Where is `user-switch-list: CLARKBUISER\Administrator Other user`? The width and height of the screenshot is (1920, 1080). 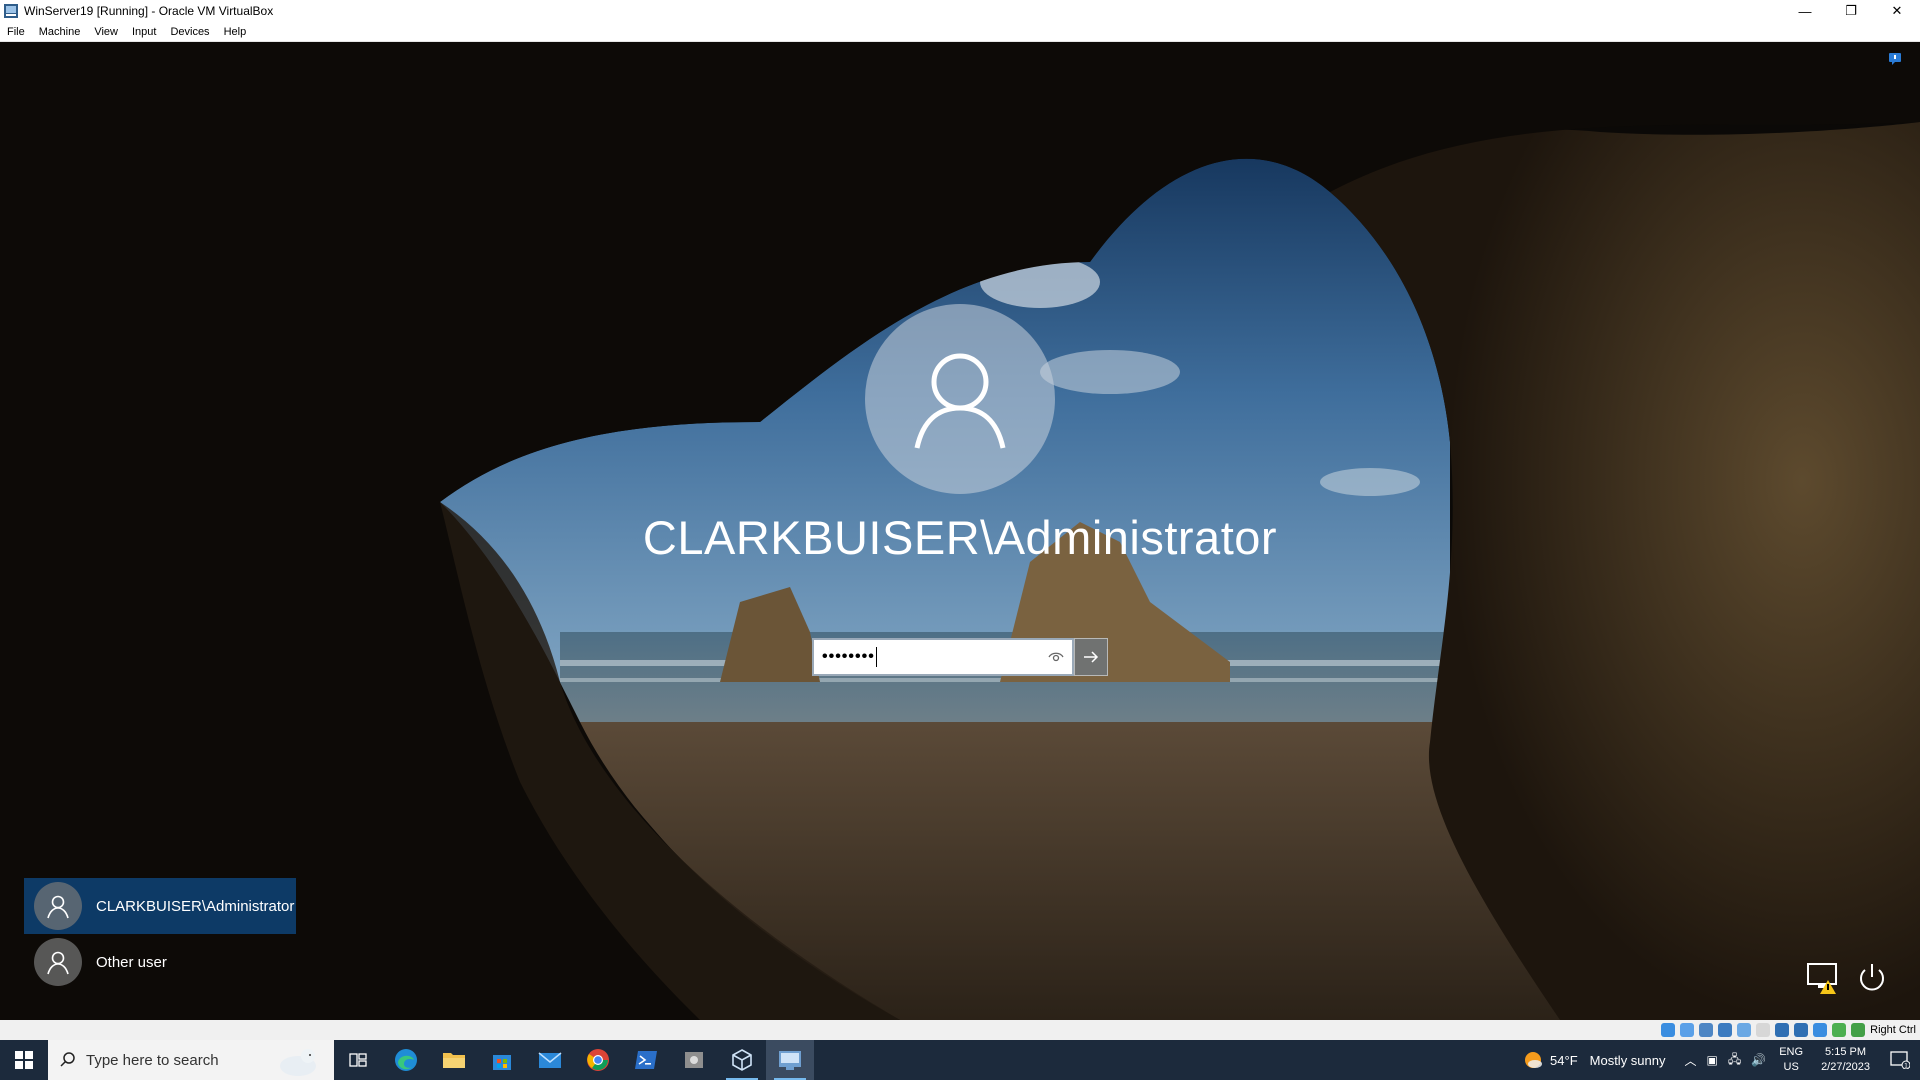
user-switch-list: CLARKBUISER\Administrator Other user is located at coordinates (160, 934).